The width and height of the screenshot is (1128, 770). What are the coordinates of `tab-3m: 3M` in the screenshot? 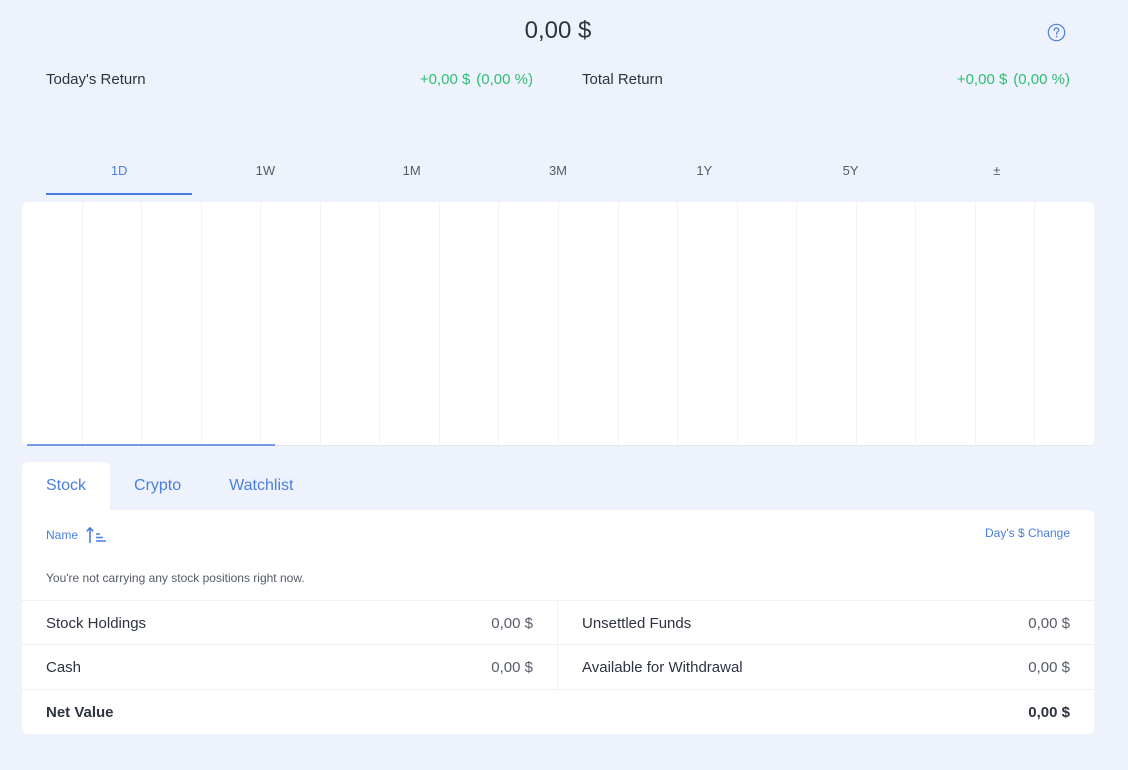 It's located at (558, 172).